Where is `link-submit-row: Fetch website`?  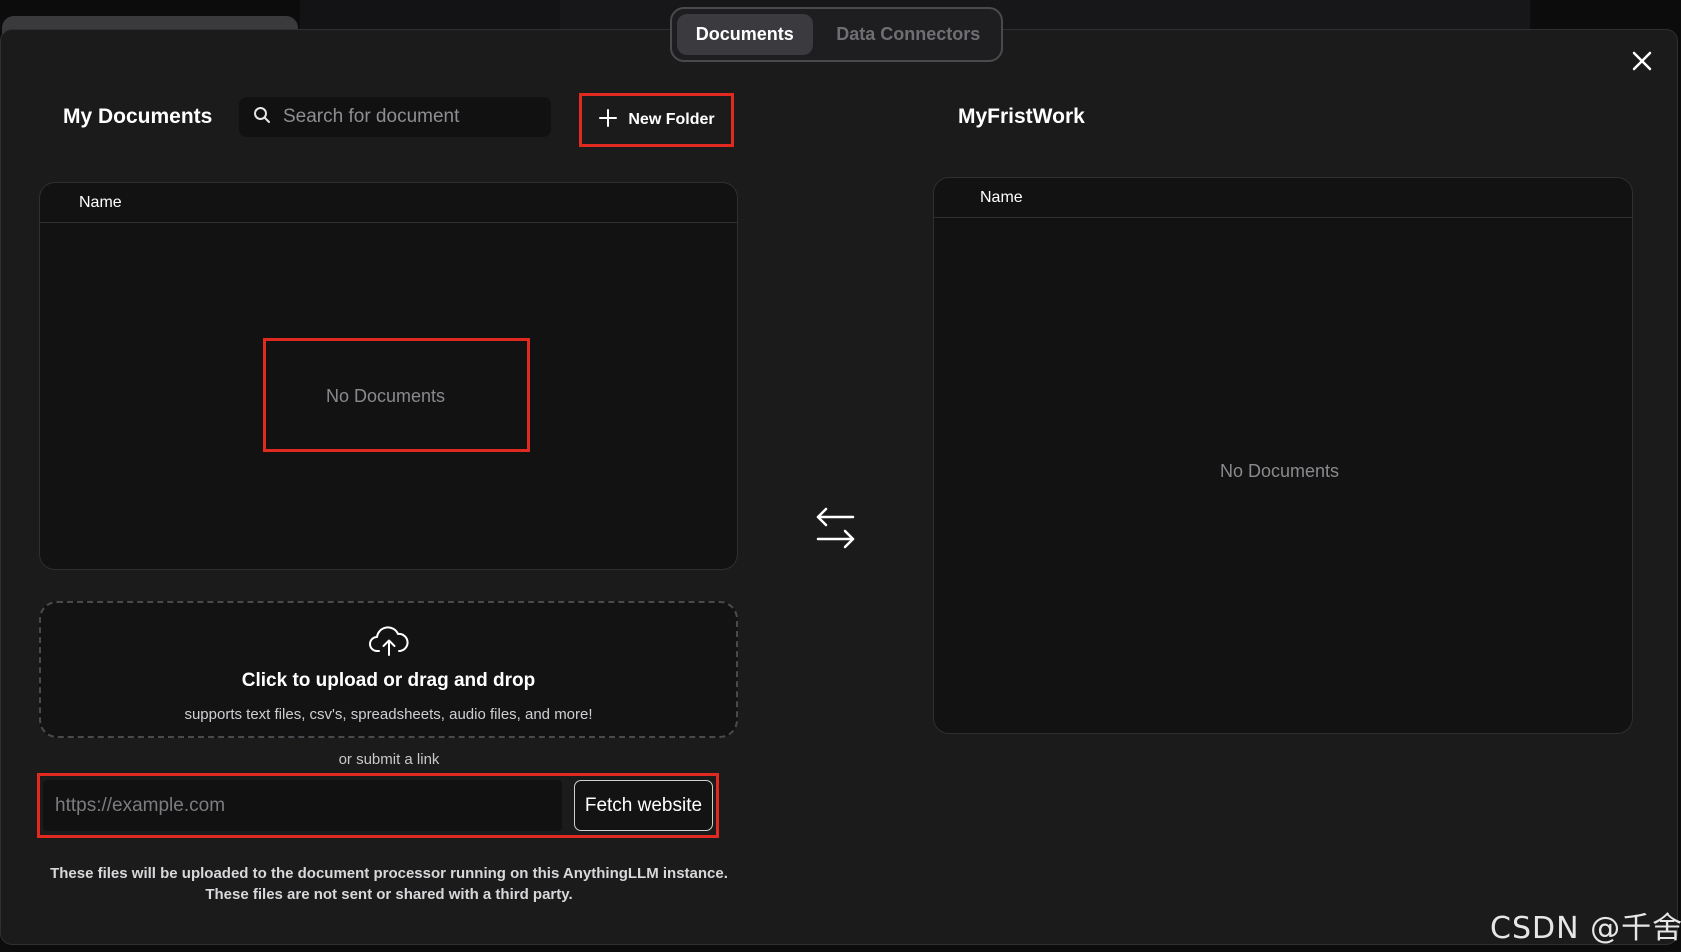 link-submit-row: Fetch website is located at coordinates (378, 805).